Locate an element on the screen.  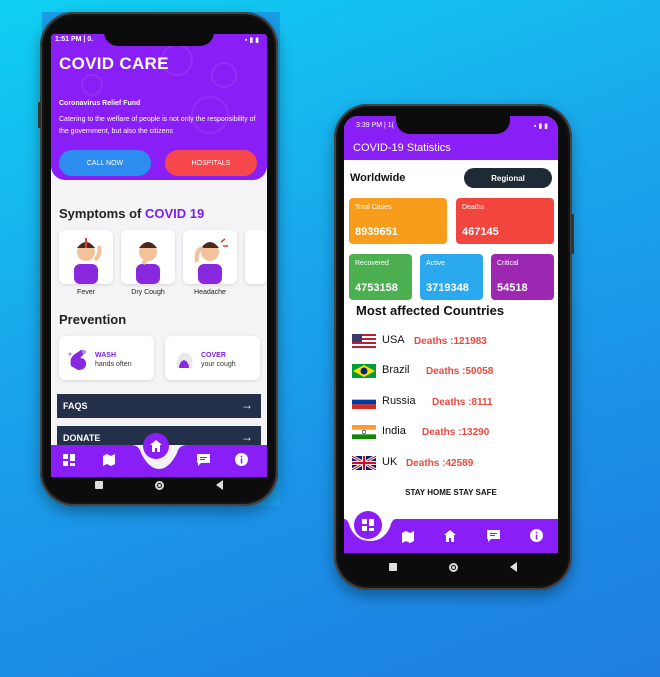
fever-person-icon is located at coordinates (88, 261).